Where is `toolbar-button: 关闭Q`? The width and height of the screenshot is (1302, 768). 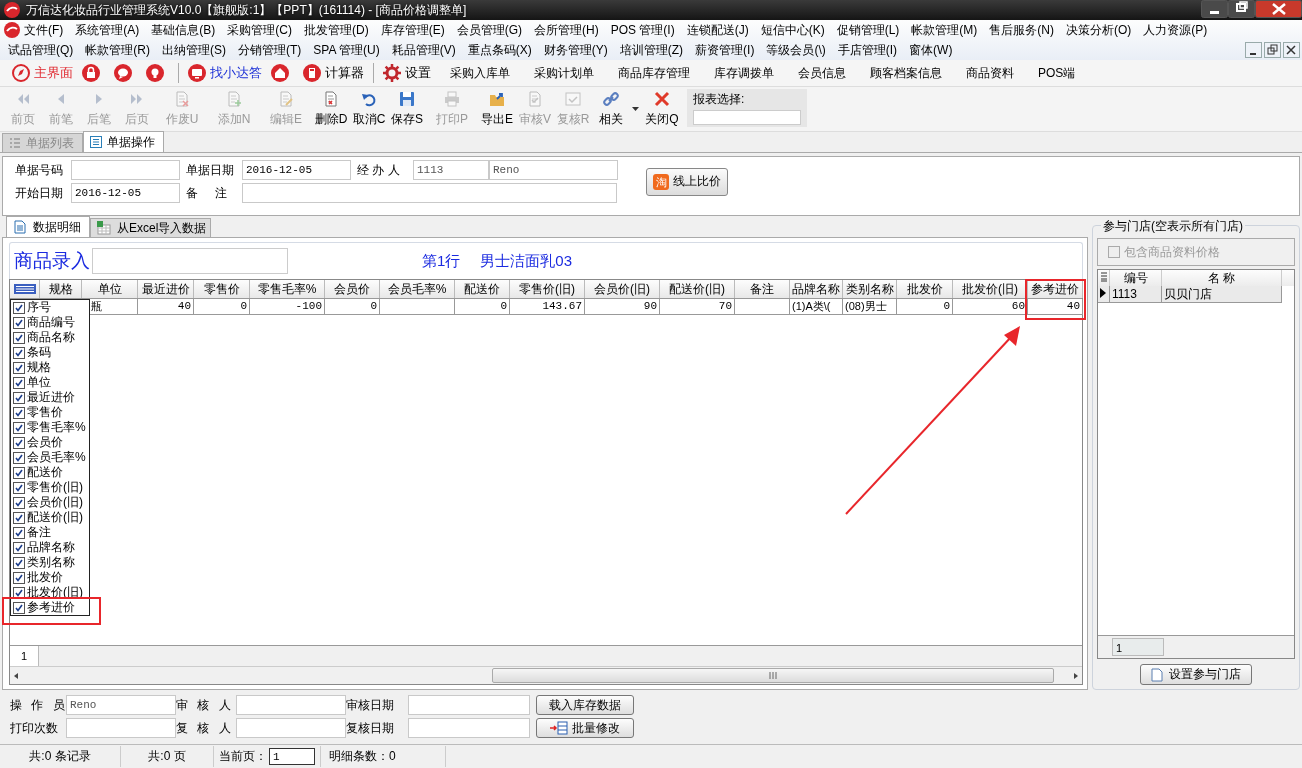 toolbar-button: 关闭Q is located at coordinates (662, 109).